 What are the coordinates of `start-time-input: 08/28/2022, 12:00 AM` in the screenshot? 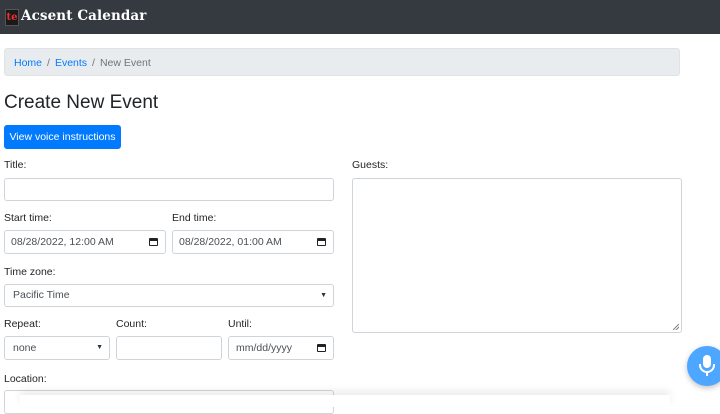 It's located at (85, 242).